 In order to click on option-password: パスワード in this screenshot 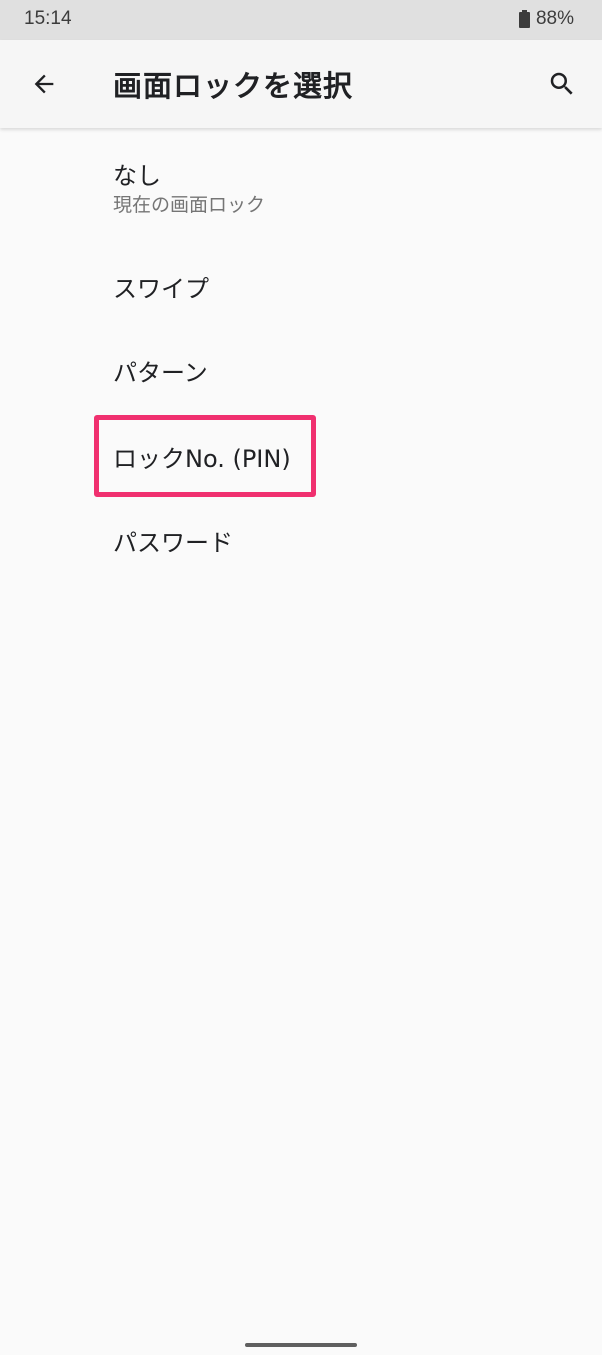, I will do `click(301, 536)`.